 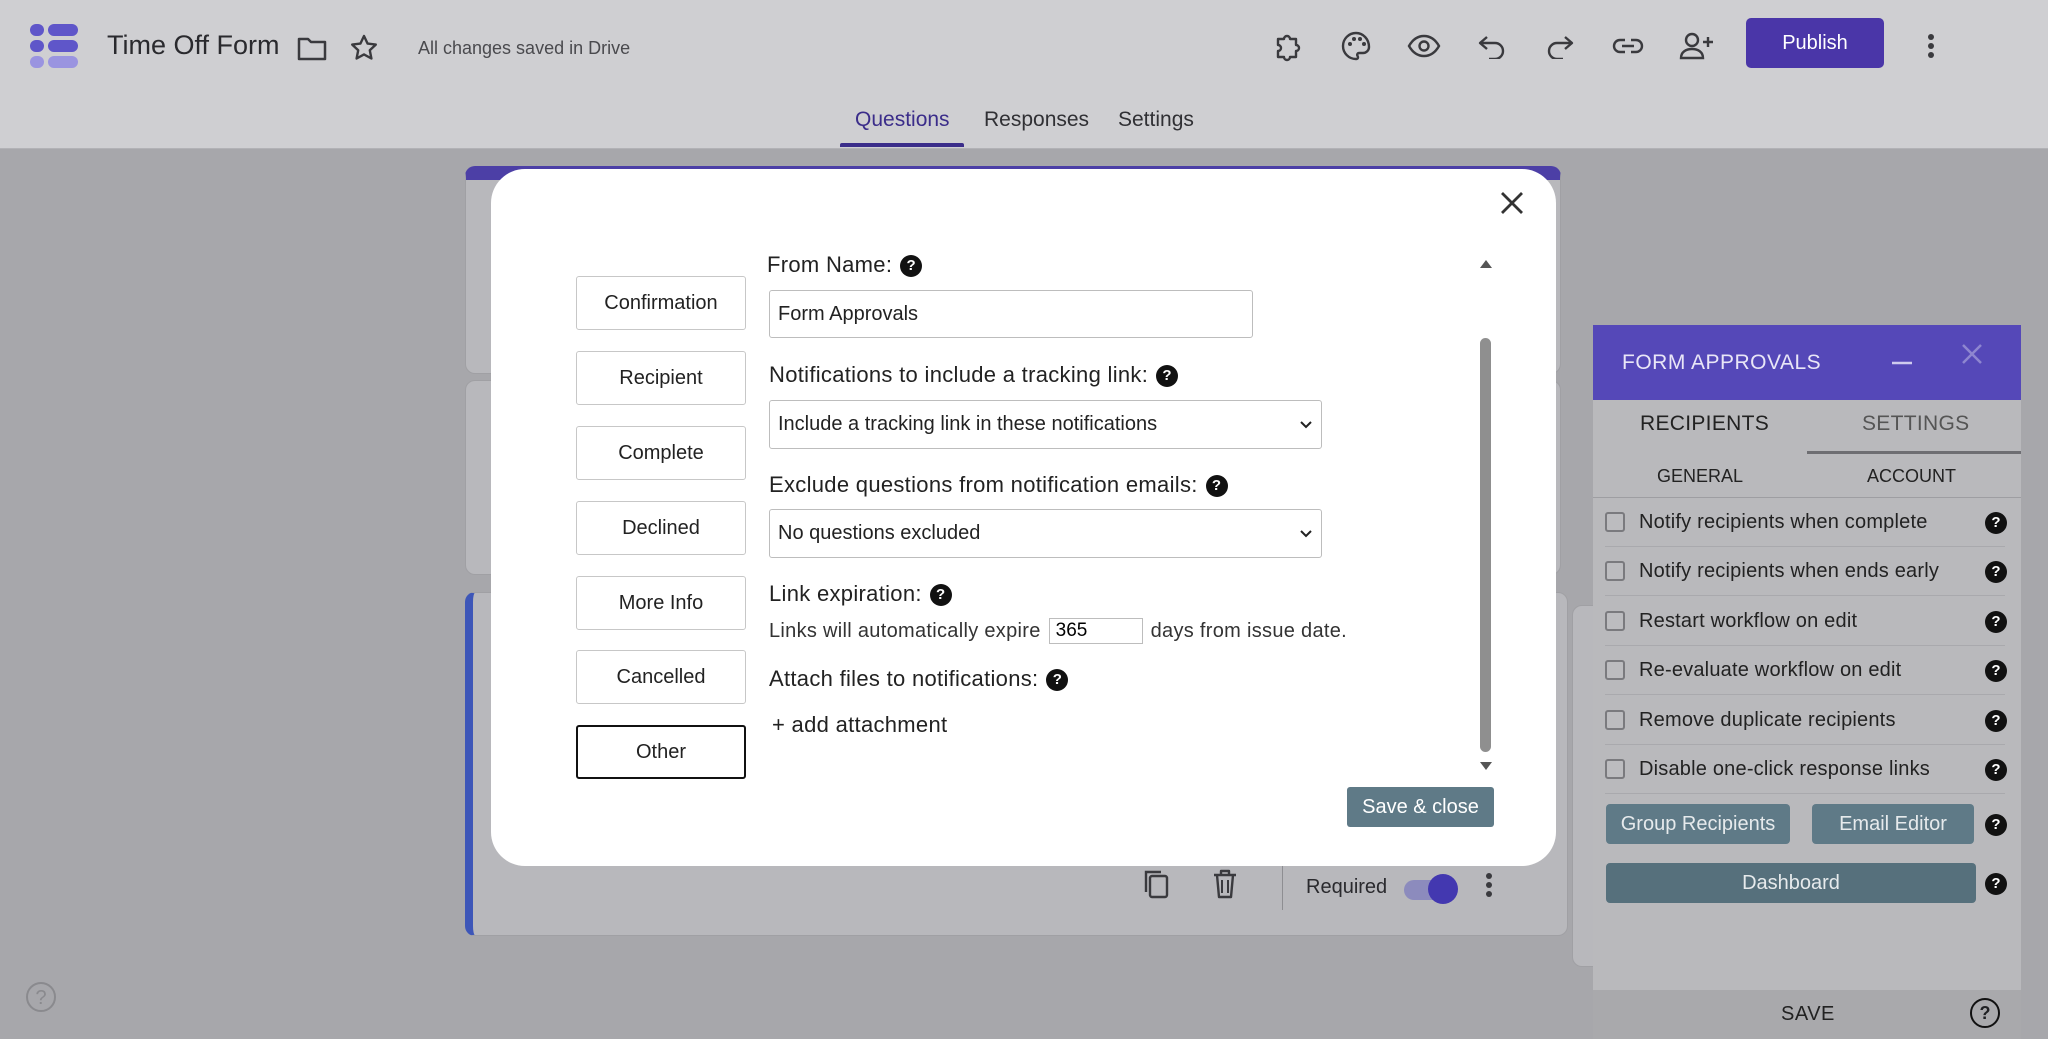 I want to click on panel-close-icon, so click(x=1972, y=356).